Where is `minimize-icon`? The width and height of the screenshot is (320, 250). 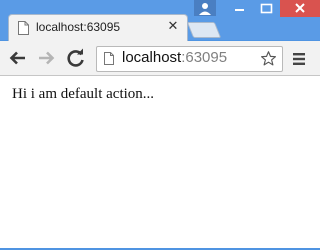 minimize-icon is located at coordinates (239, 10).